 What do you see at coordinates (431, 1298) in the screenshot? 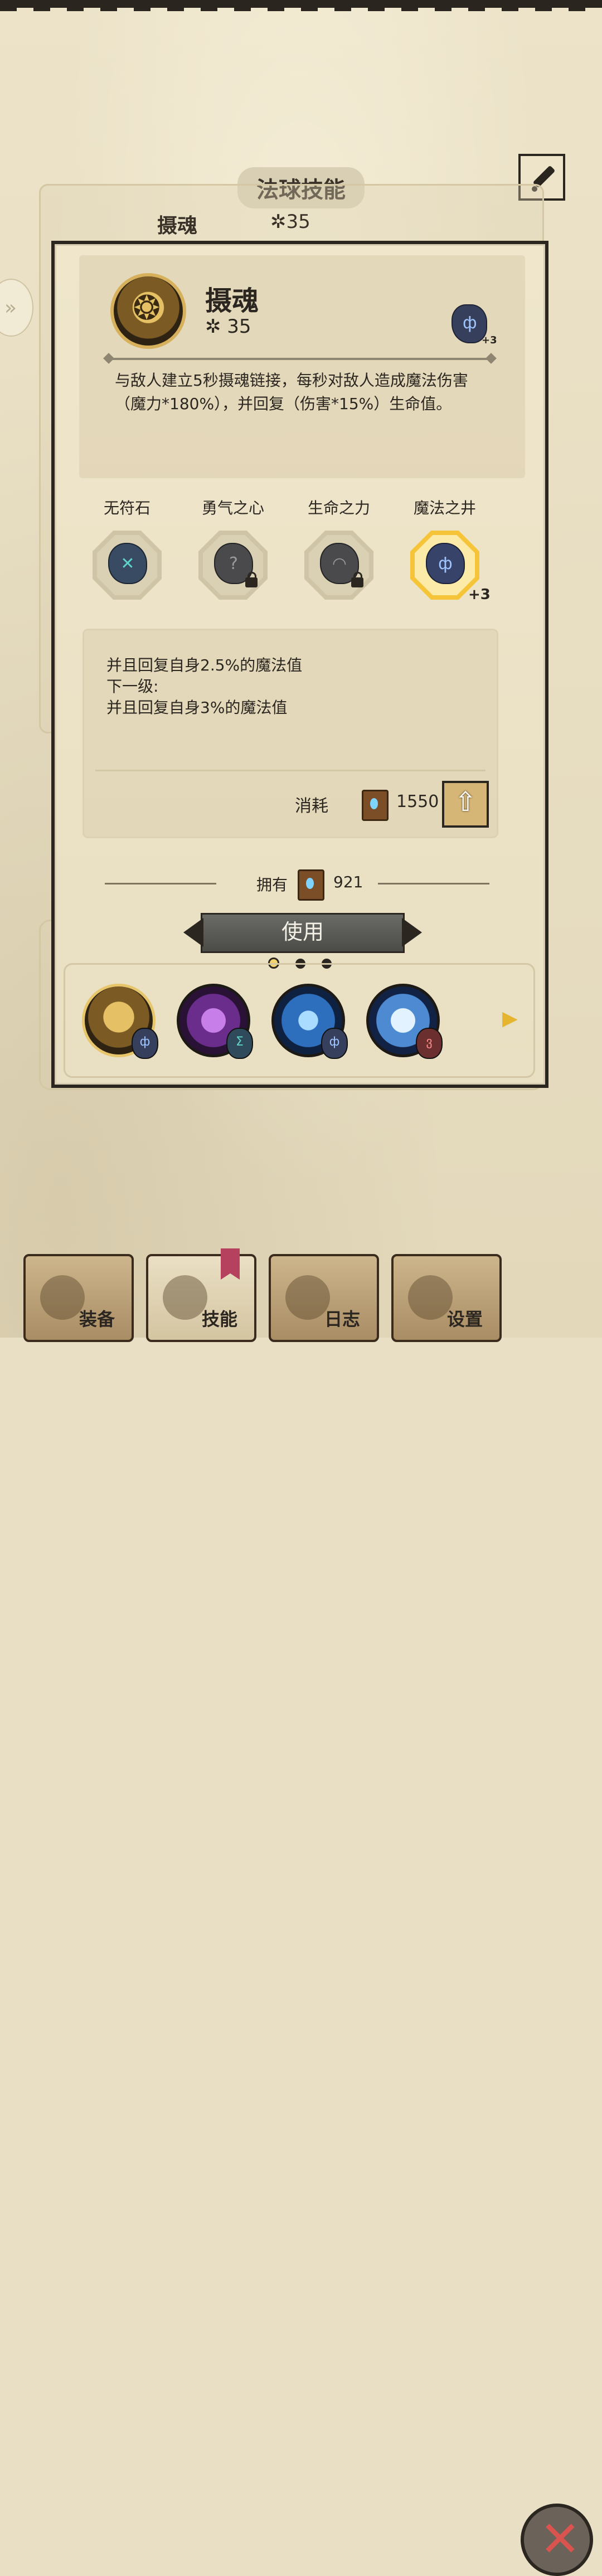
I see `gear-icon` at bounding box center [431, 1298].